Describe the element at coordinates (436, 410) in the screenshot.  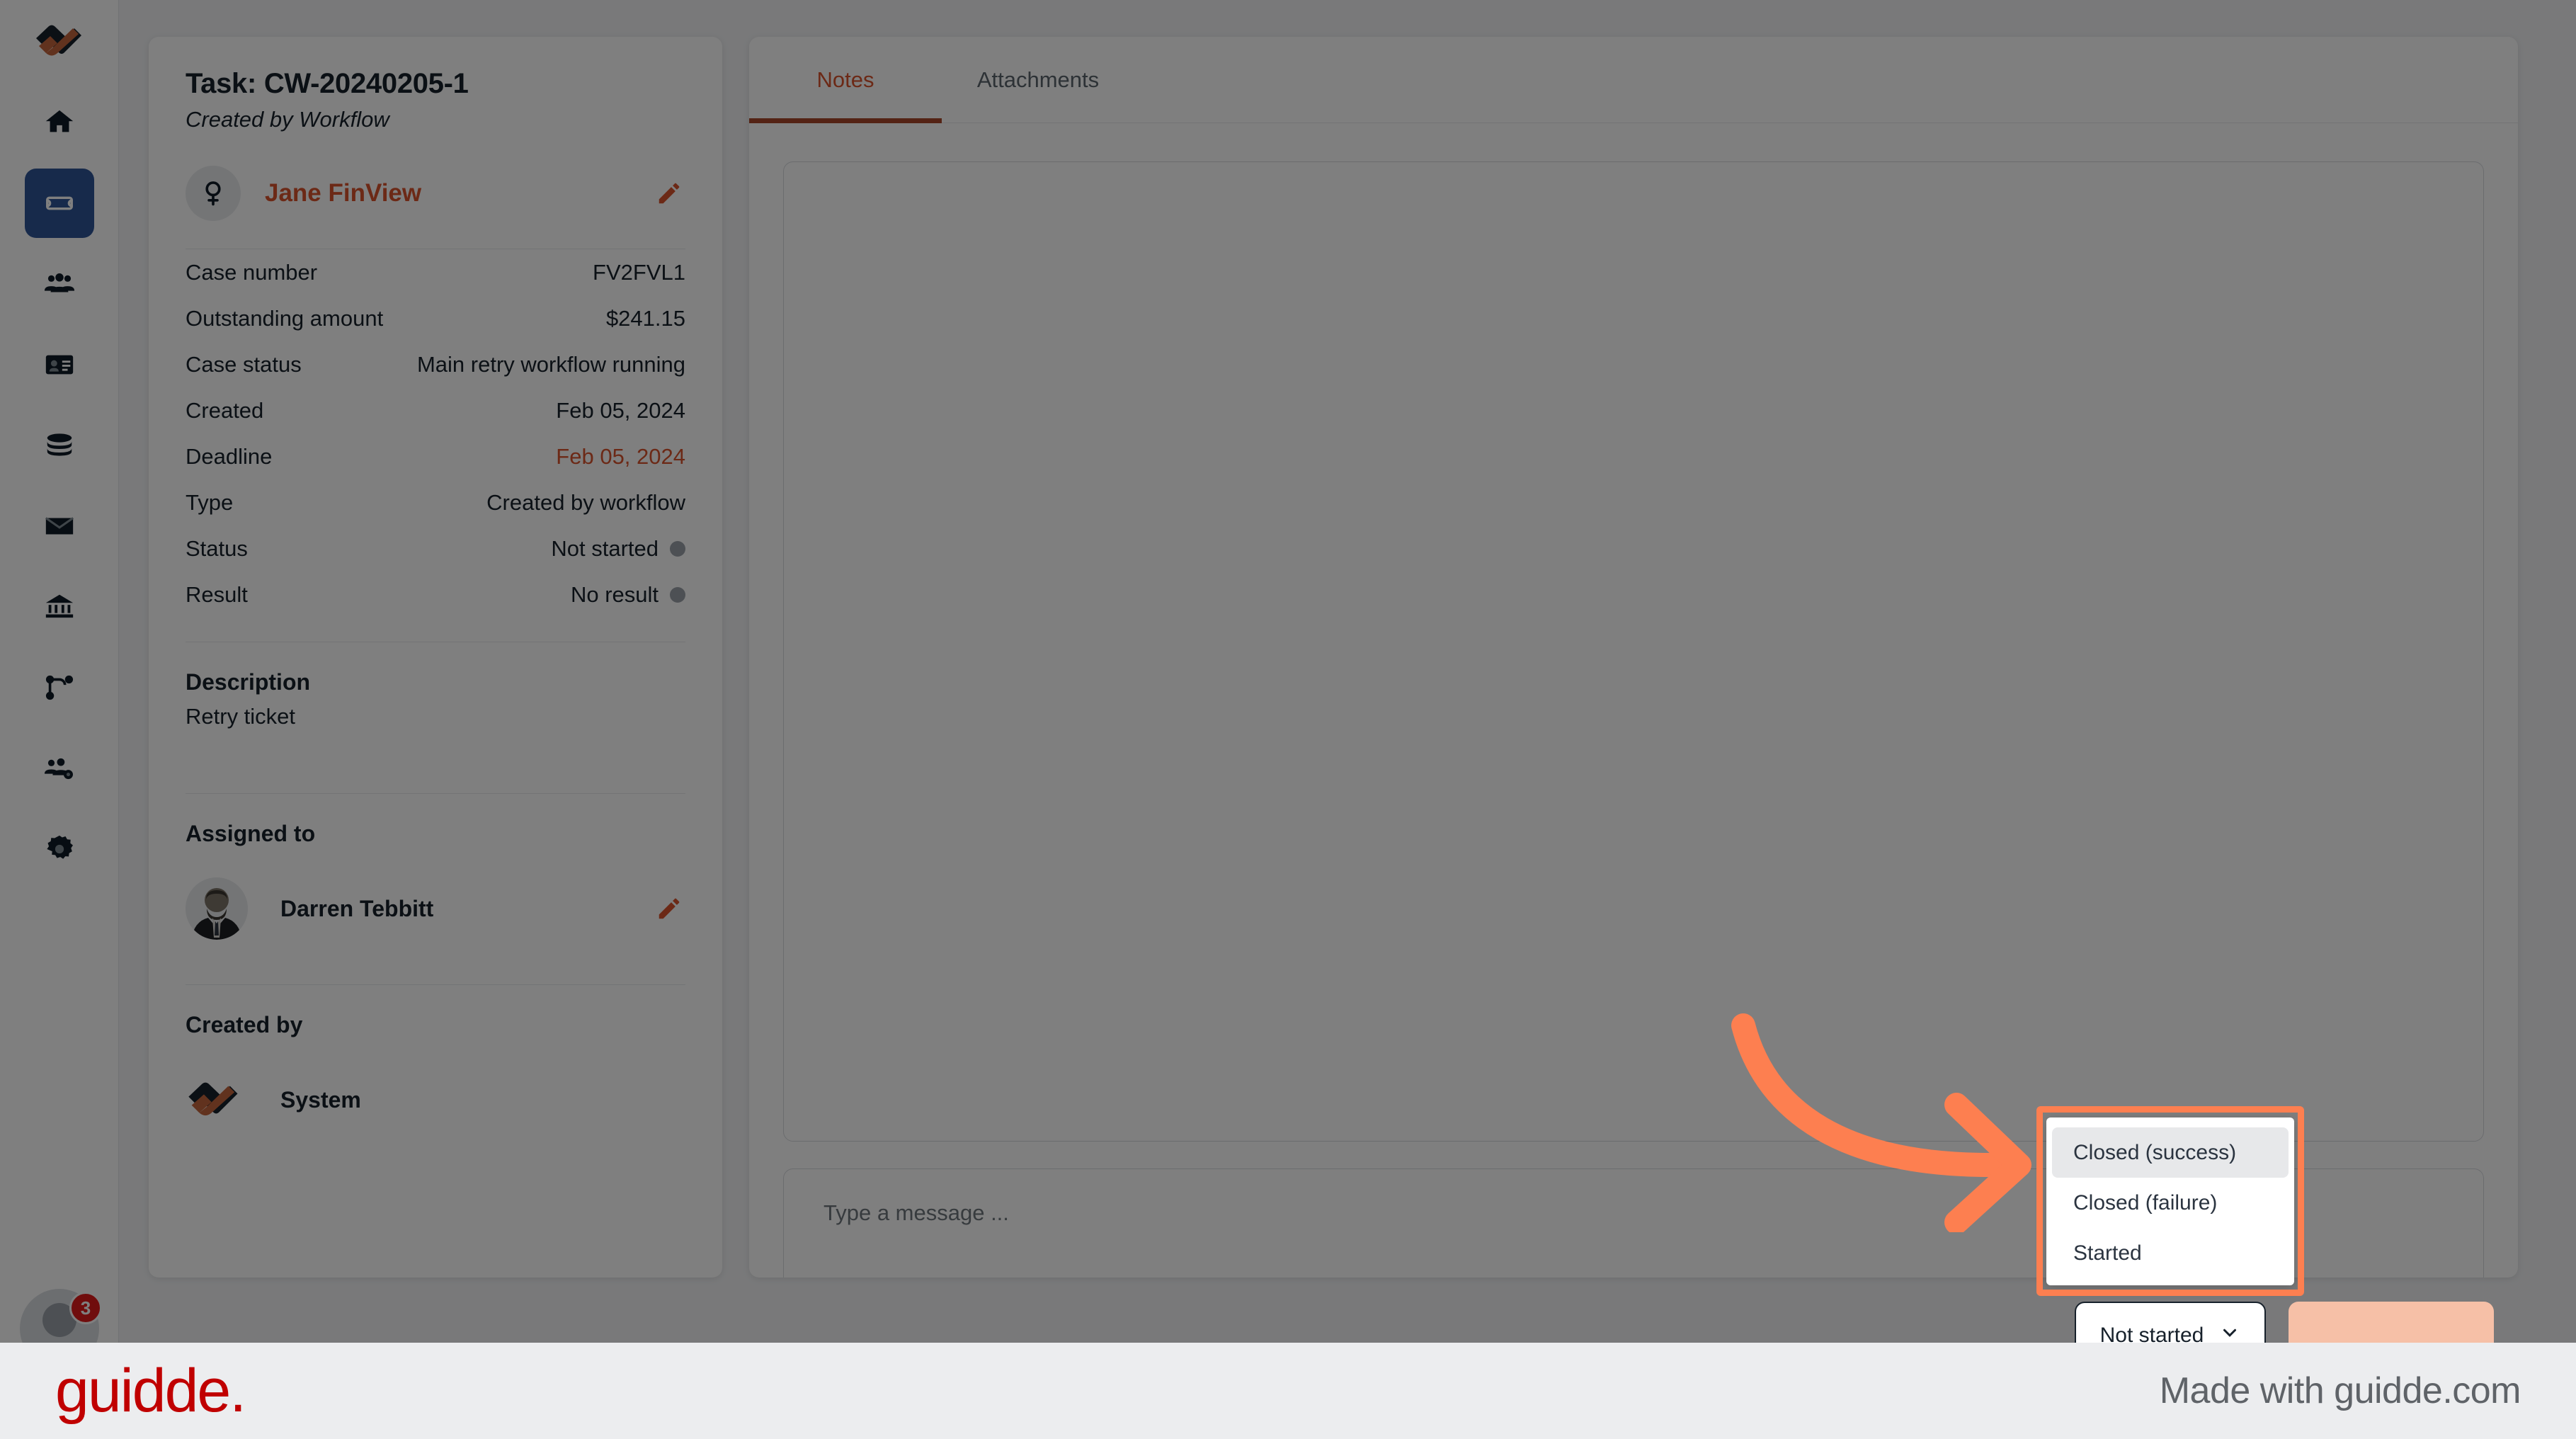
I see `table-row: Created Feb 05, 2024` at that location.